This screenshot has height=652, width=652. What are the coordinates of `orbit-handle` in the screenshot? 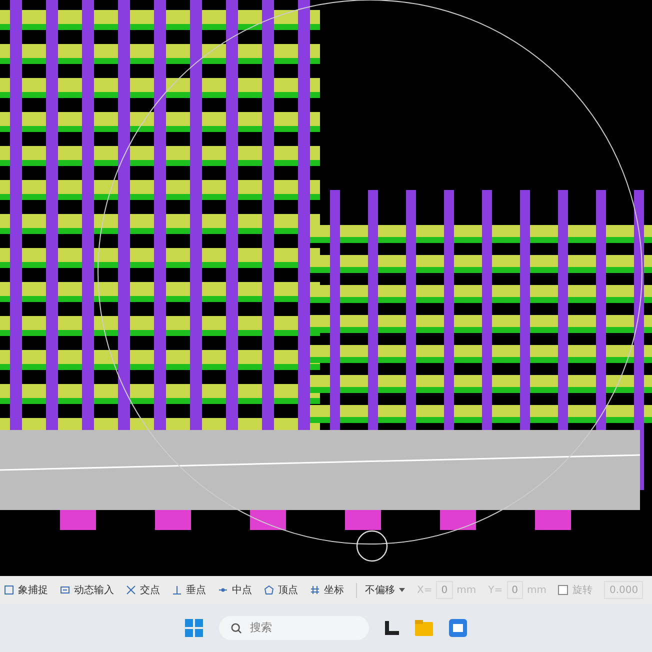 It's located at (372, 546).